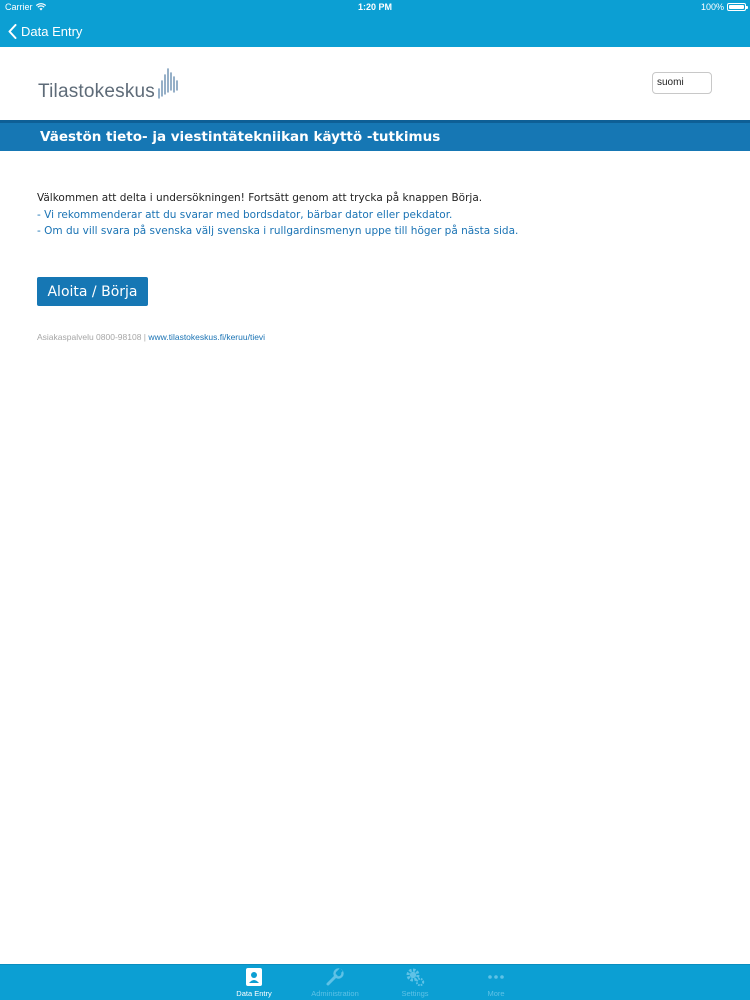  Describe the element at coordinates (12, 31) in the screenshot. I see `chevron-left-icon` at that location.